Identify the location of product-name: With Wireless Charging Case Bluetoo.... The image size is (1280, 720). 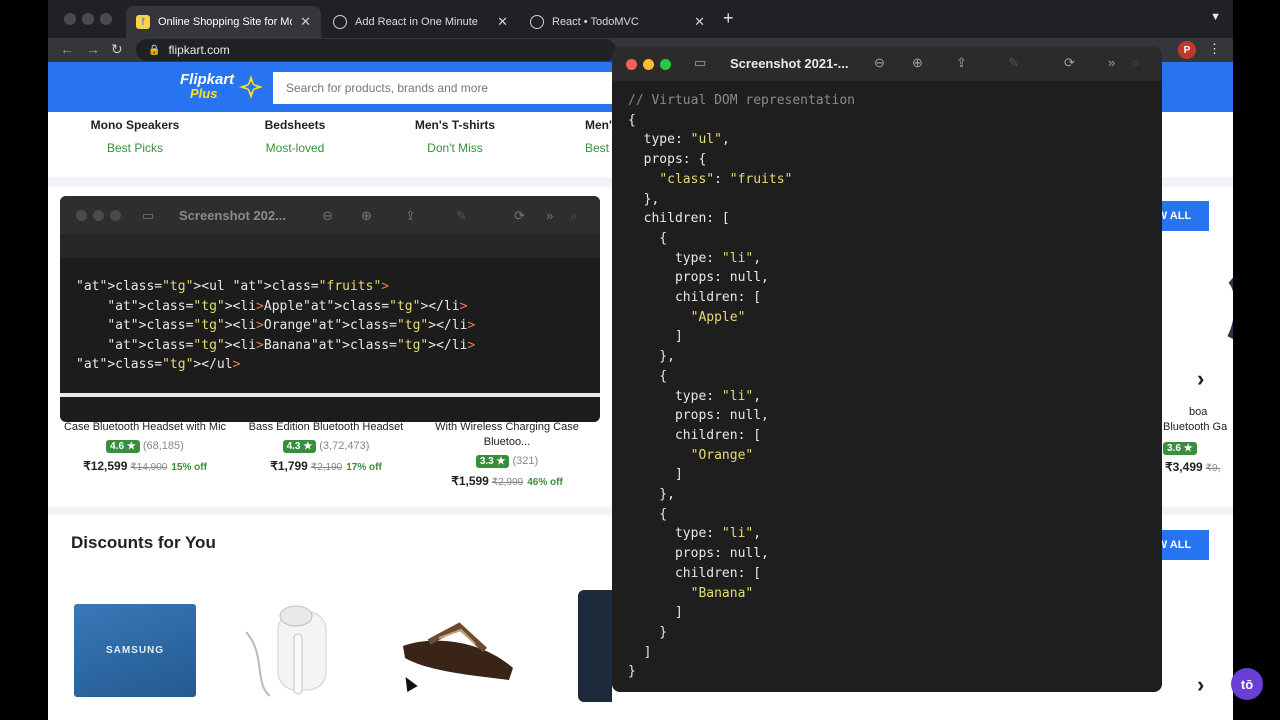
(507, 434).